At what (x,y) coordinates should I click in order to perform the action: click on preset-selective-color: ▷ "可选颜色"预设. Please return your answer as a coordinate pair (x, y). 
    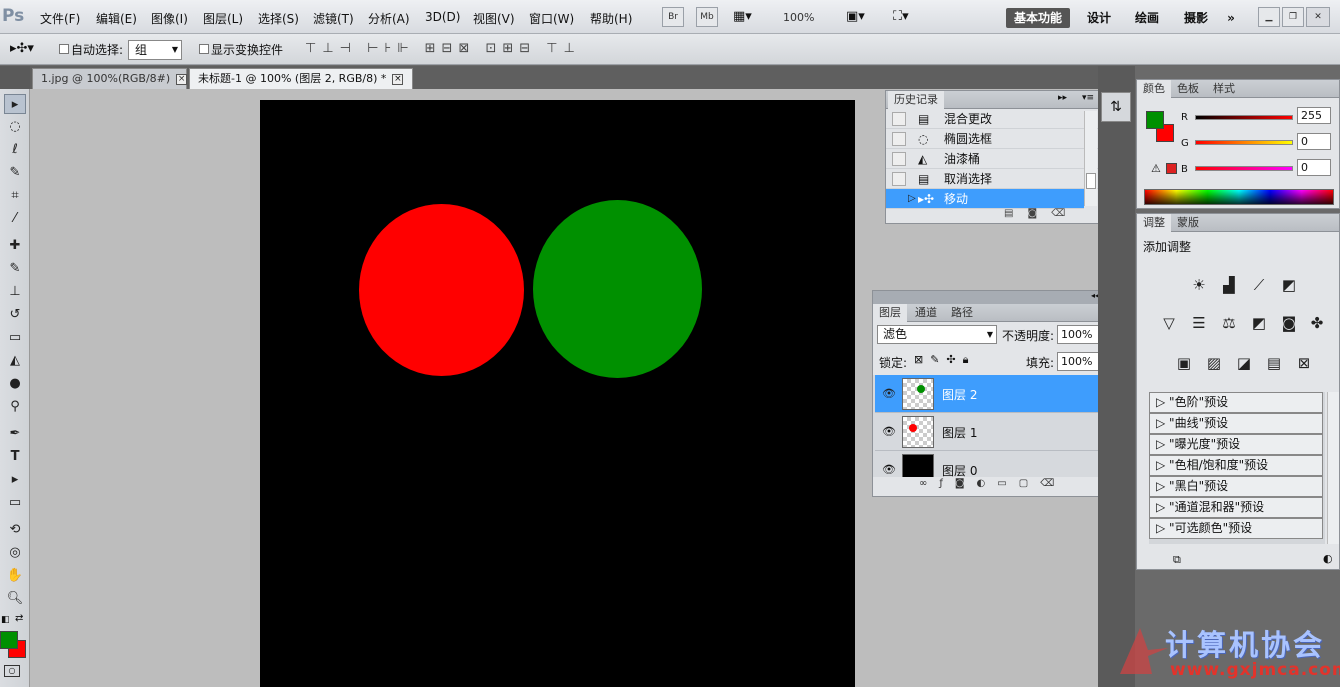
    Looking at the image, I should click on (1236, 528).